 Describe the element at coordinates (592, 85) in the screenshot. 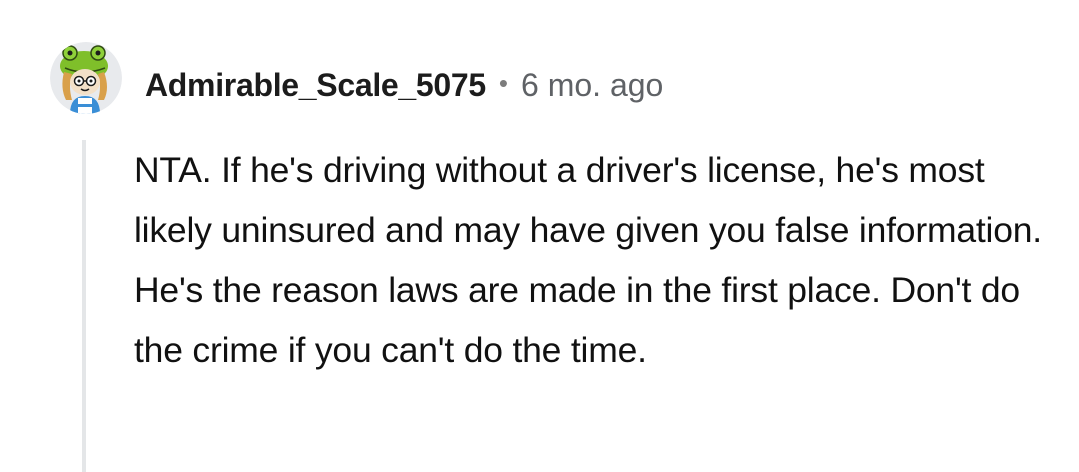

I see `comment-timestamp: 6 mo. ago` at that location.